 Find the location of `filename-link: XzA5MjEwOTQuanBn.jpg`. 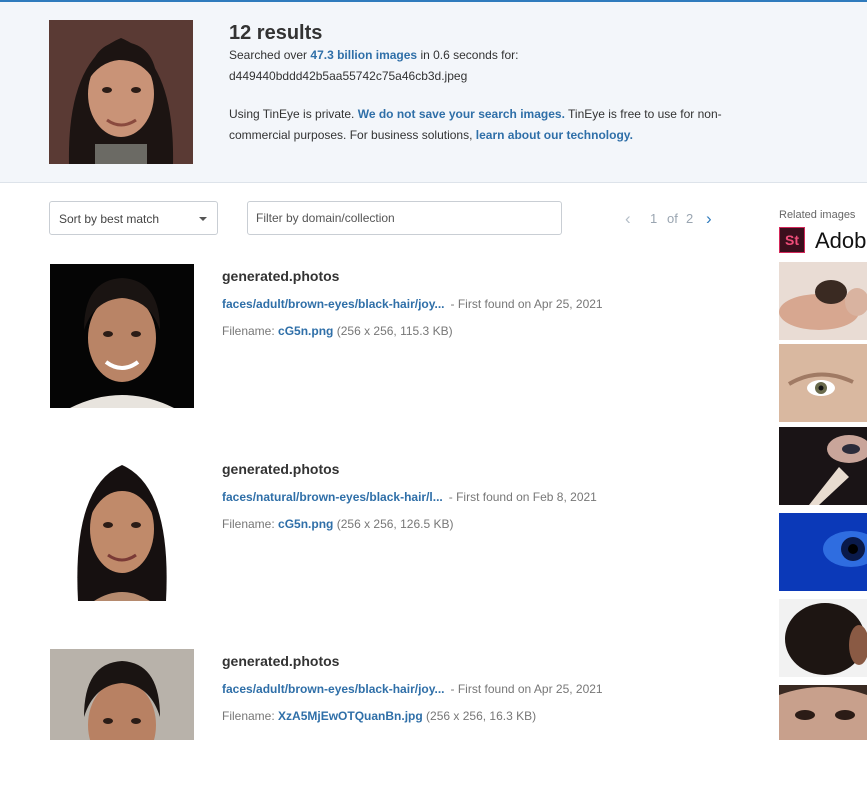

filename-link: XzA5MjEwOTQuanBn.jpg is located at coordinates (350, 716).